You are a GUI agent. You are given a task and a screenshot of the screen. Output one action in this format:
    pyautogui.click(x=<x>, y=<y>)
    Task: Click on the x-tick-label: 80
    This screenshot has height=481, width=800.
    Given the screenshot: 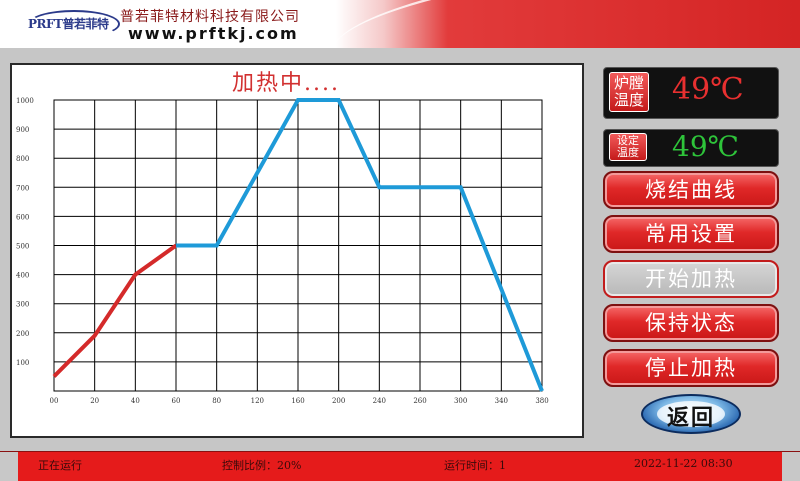 What is the action you would take?
    pyautogui.click(x=216, y=401)
    